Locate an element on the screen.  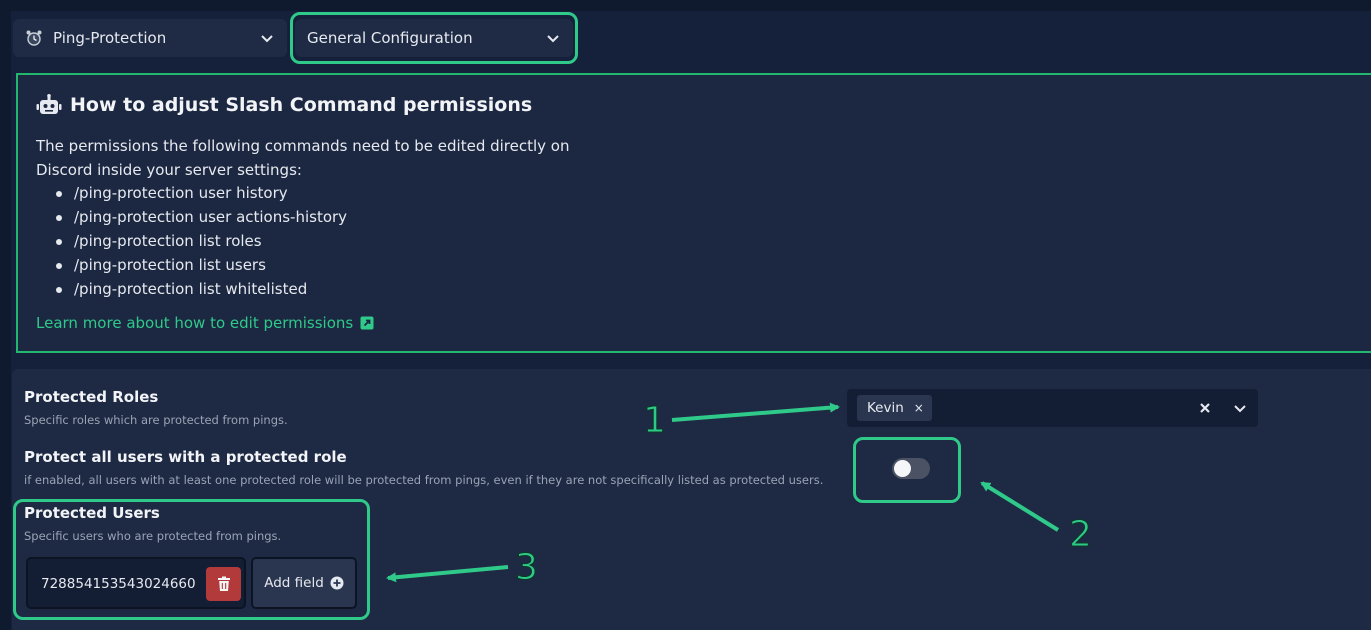
left-bar is located at coordinates (5, 315).